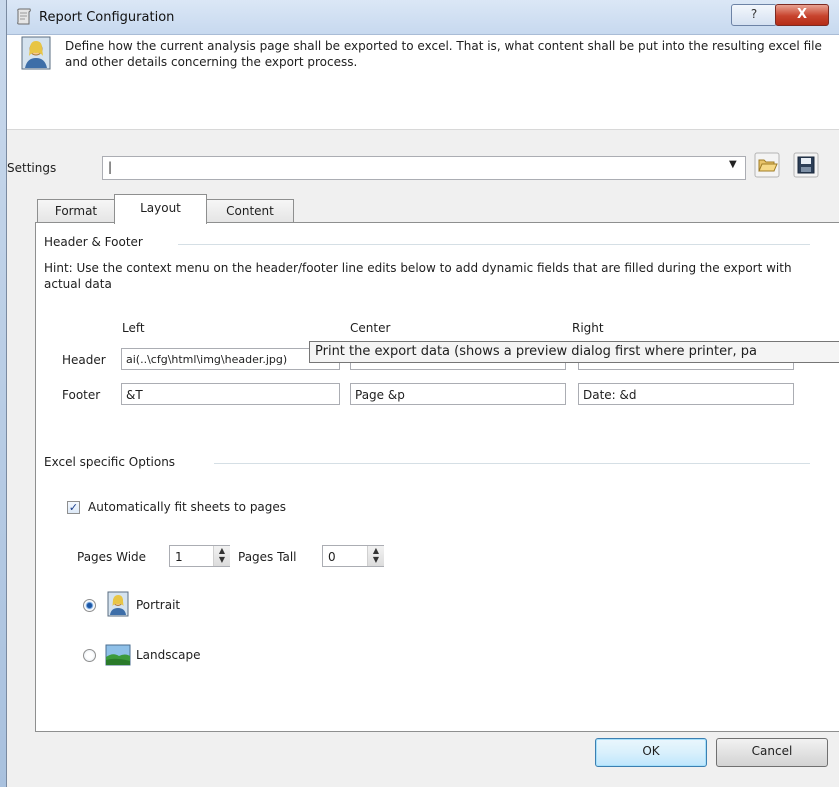  What do you see at coordinates (160, 209) in the screenshot?
I see `tab-layout: Layout` at bounding box center [160, 209].